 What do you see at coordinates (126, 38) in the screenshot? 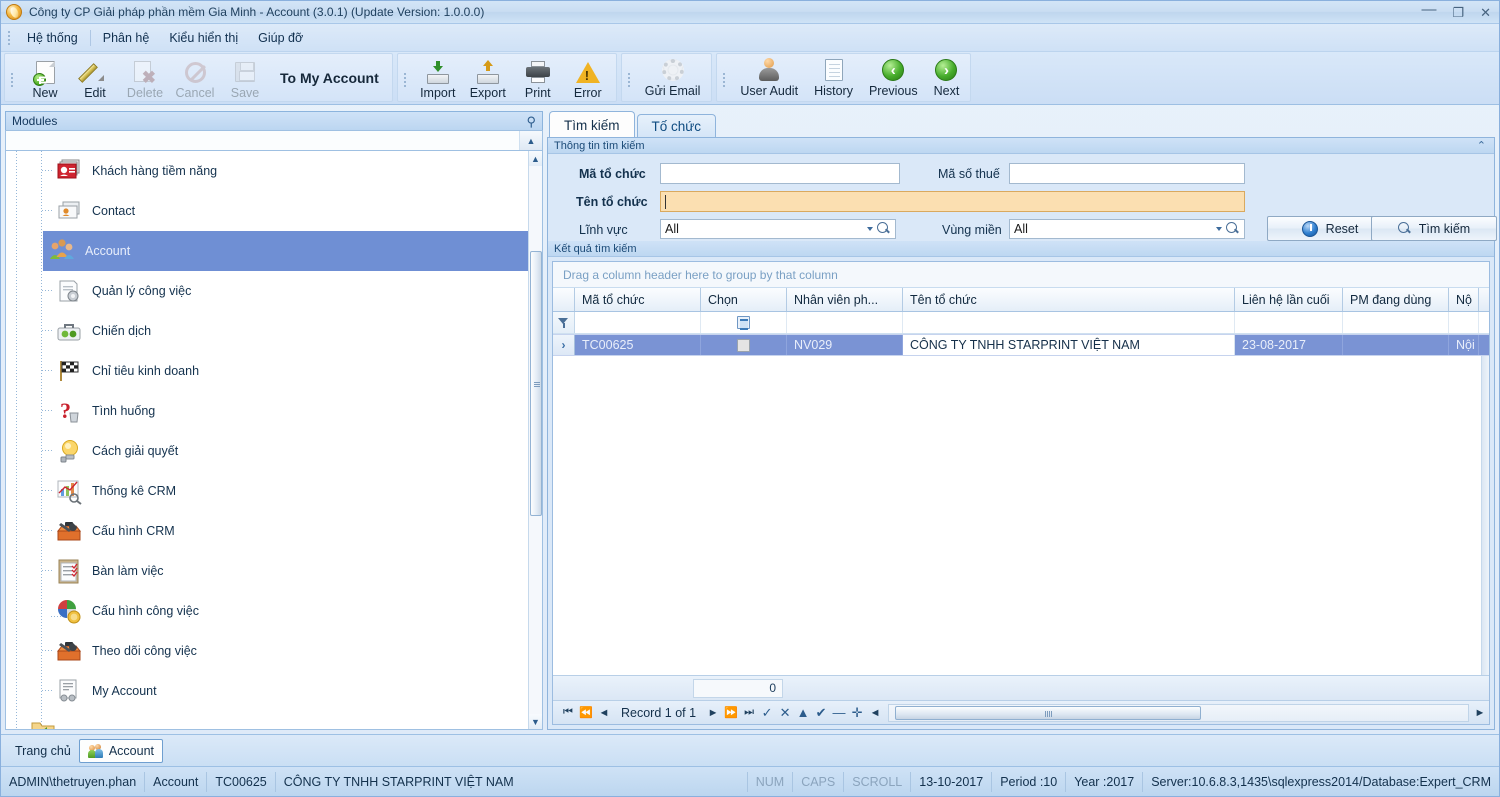
I see `menu-item-phan-he: Phân hệ` at bounding box center [126, 38].